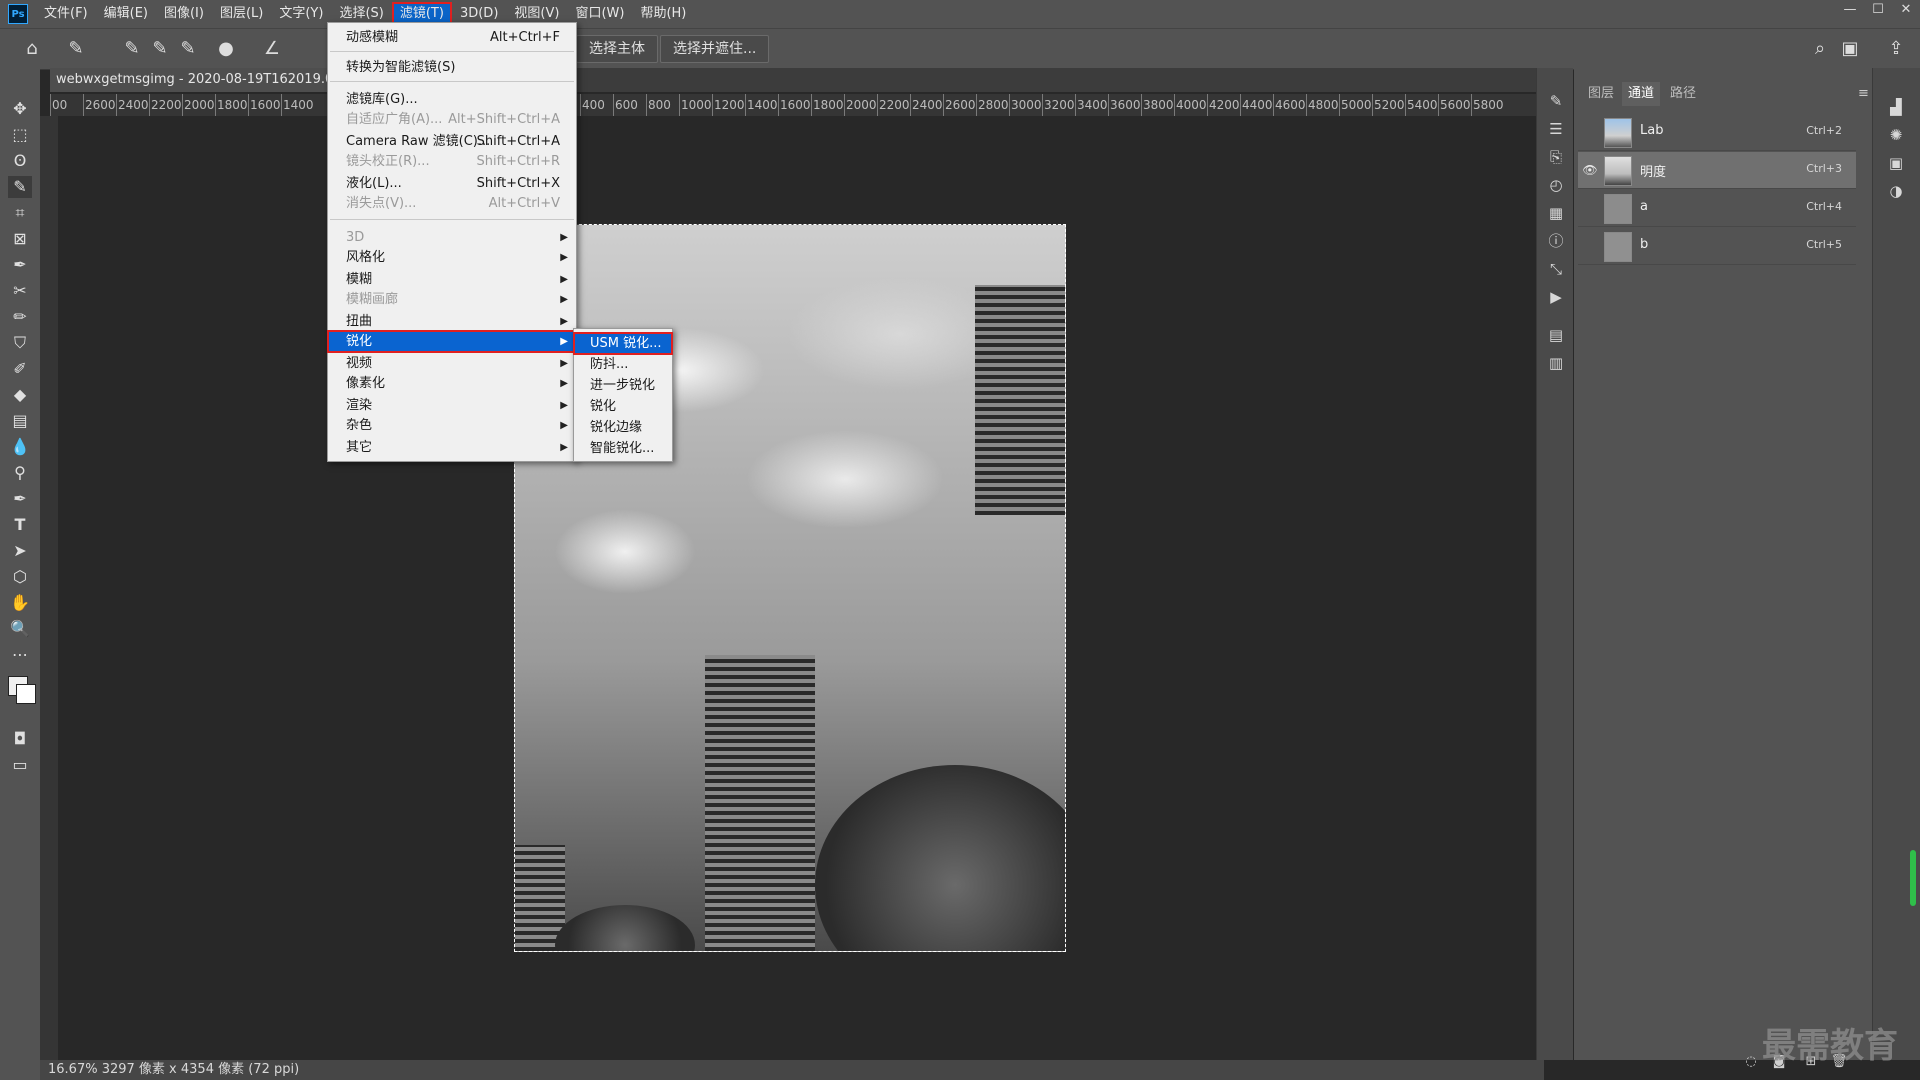 The height and width of the screenshot is (1080, 1920). What do you see at coordinates (617, 49) in the screenshot?
I see `select-subject-button: 选择主体` at bounding box center [617, 49].